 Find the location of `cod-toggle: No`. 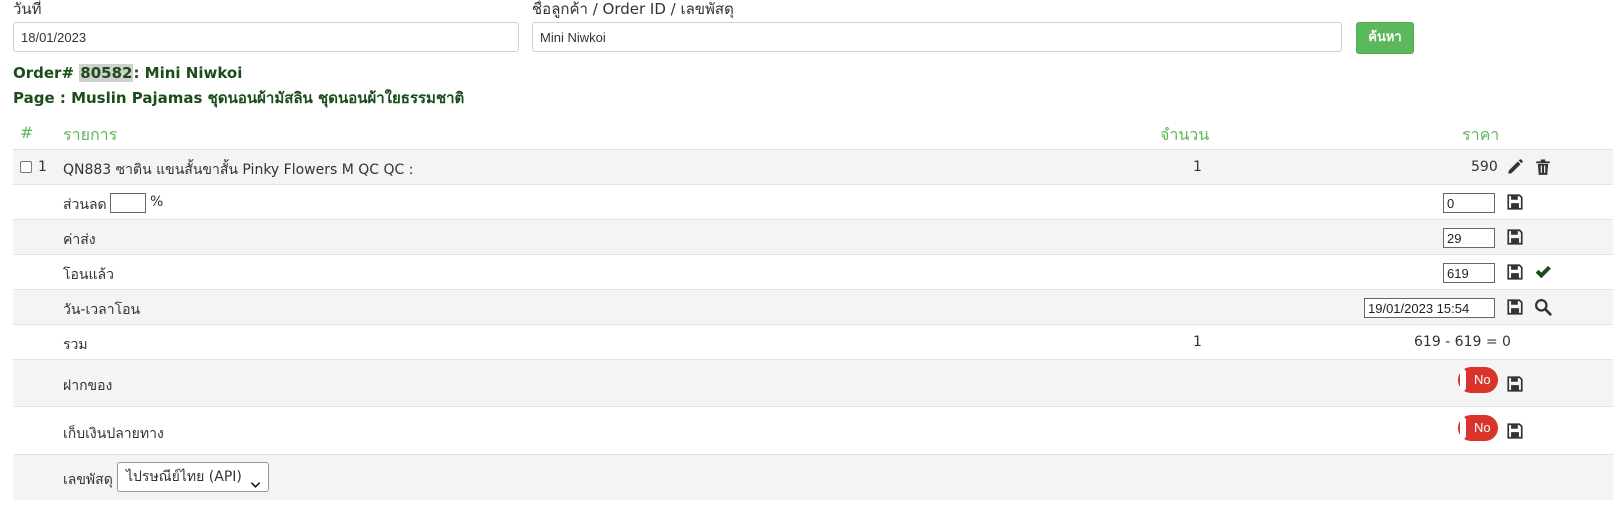

cod-toggle: No is located at coordinates (1478, 428).